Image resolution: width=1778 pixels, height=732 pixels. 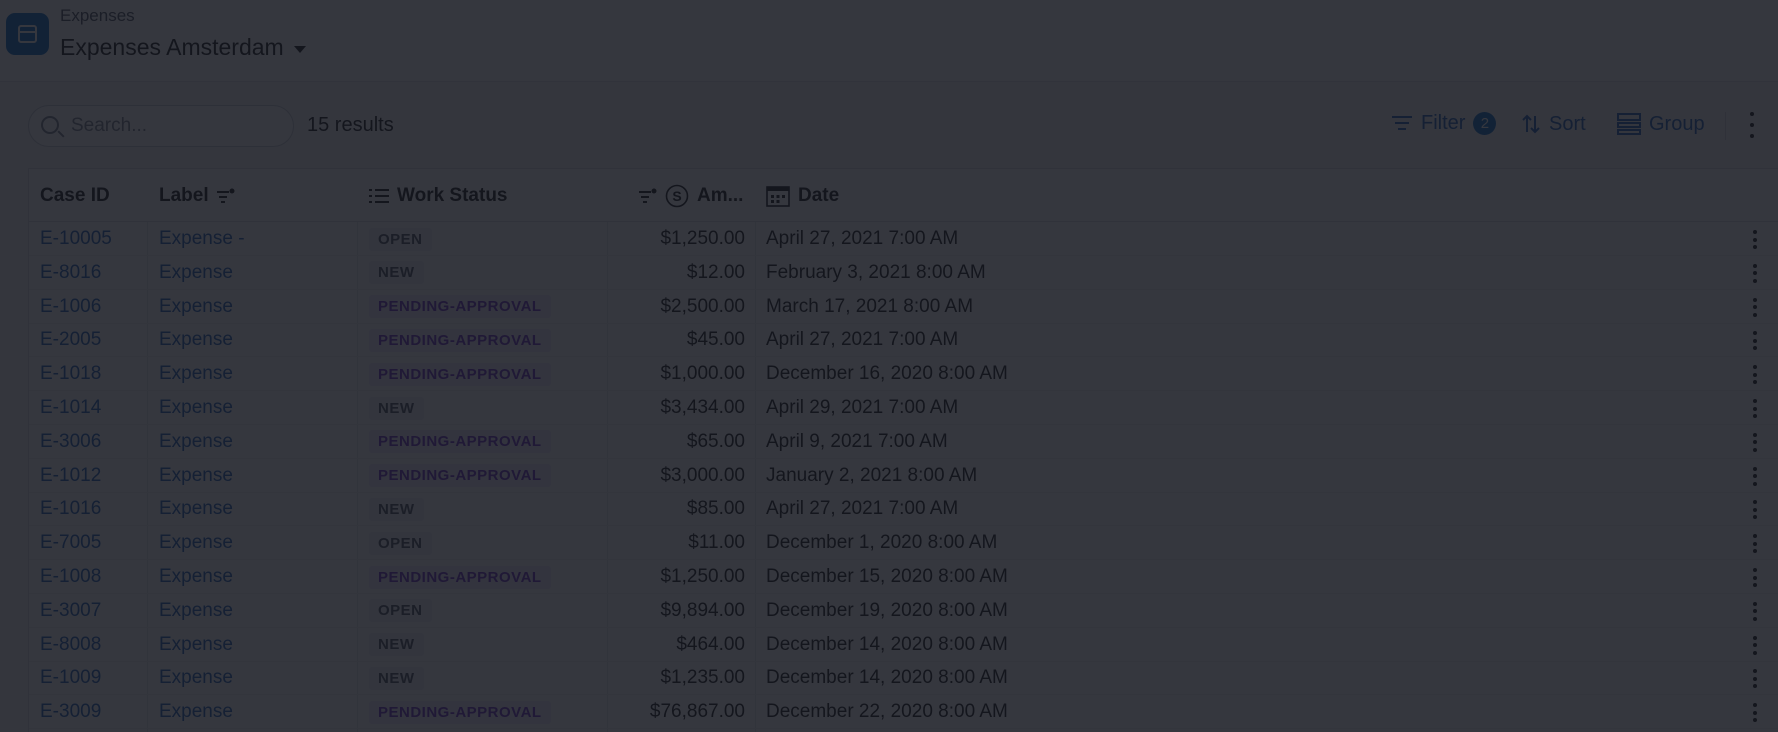 What do you see at coordinates (857, 441) in the screenshot?
I see `date-cell: April 9, 2021 7:00 AM` at bounding box center [857, 441].